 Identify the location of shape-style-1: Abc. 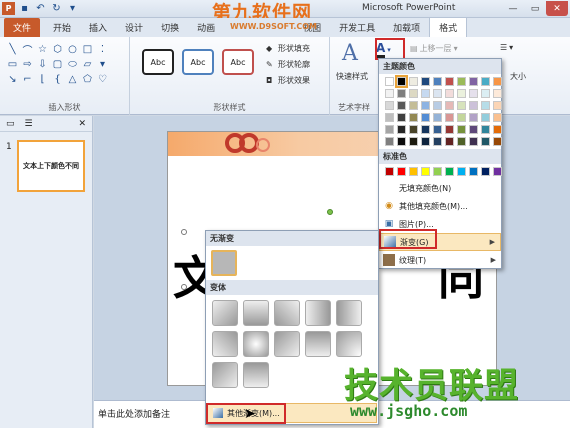
(158, 62).